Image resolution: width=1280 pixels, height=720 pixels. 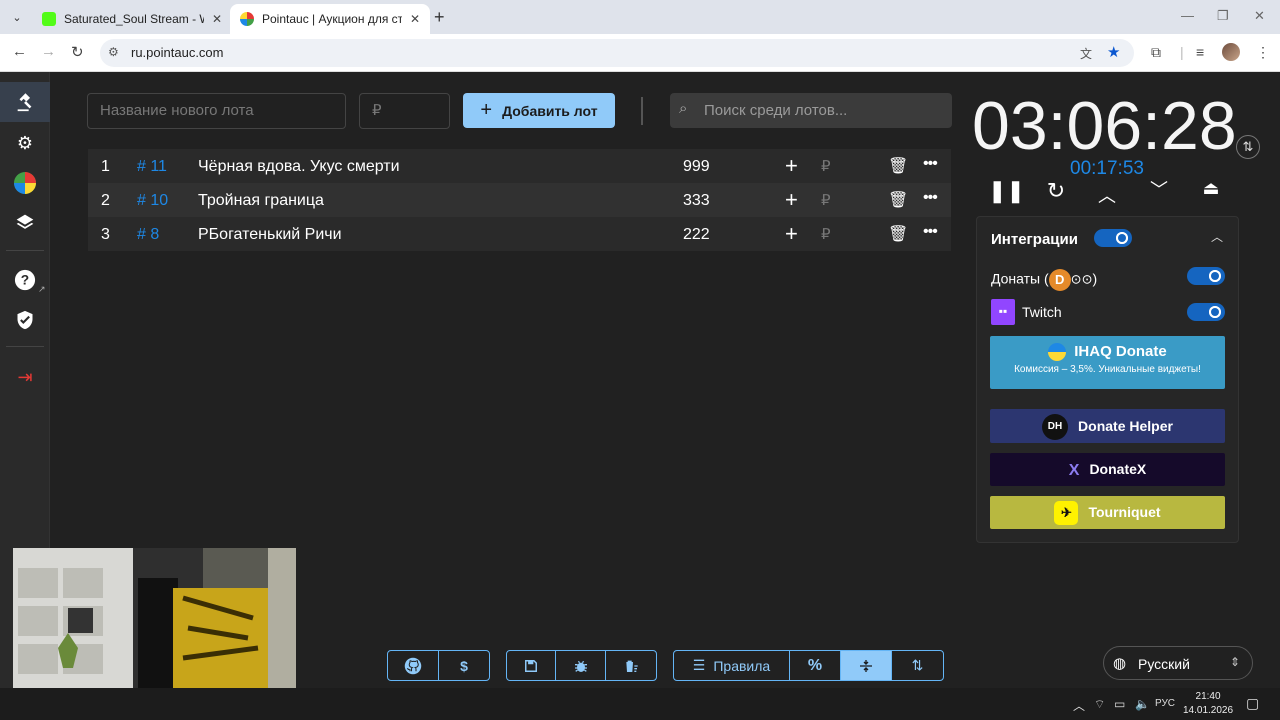 I want to click on select-arrows-icon: ⇕, so click(x=1235, y=662).